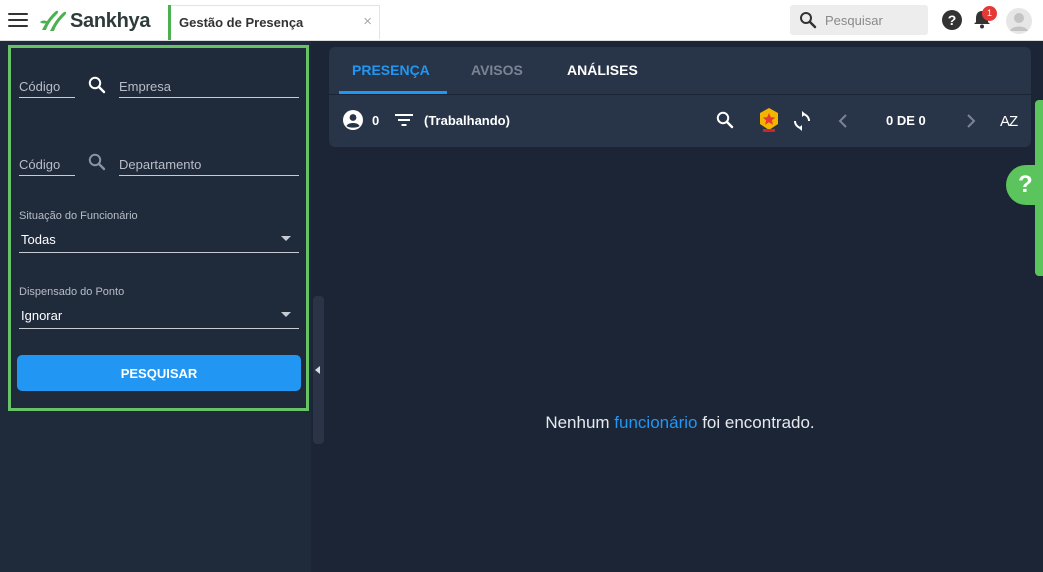  I want to click on tab-avisos: AVISOS, so click(497, 70).